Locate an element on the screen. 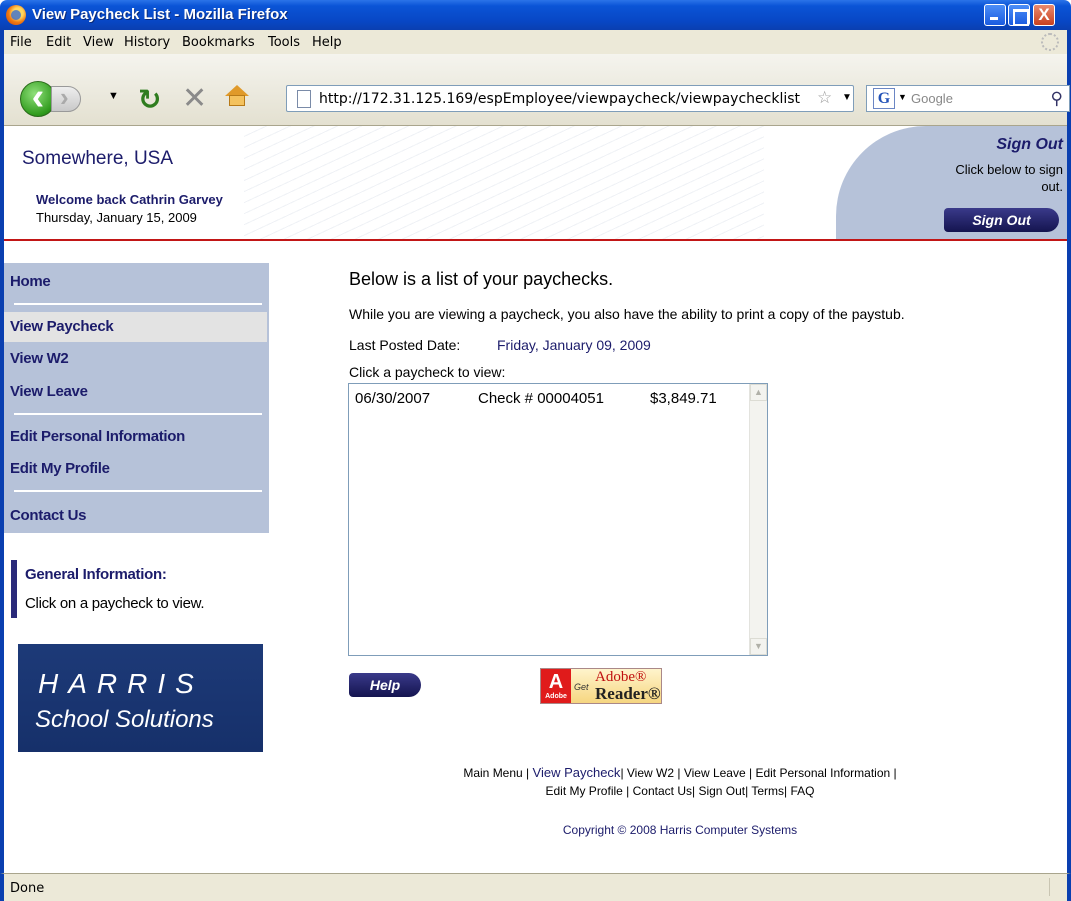 The width and height of the screenshot is (1071, 901). window-titlebar: View Paycheck List - Mozilla Firefox X is located at coordinates (535, 15).